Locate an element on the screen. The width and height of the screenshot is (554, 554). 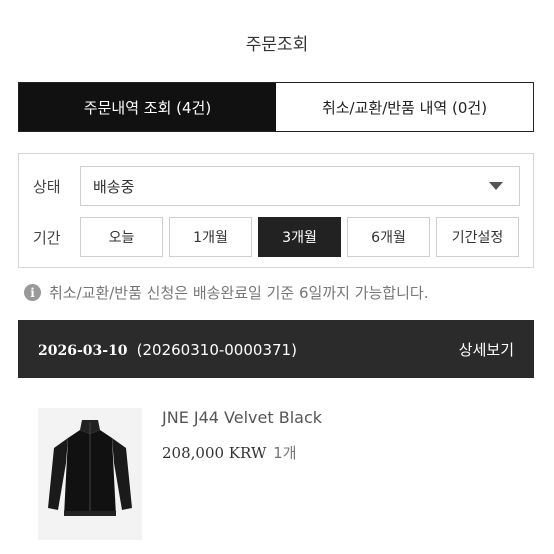
period-3month-button: 3개월 is located at coordinates (299, 237).